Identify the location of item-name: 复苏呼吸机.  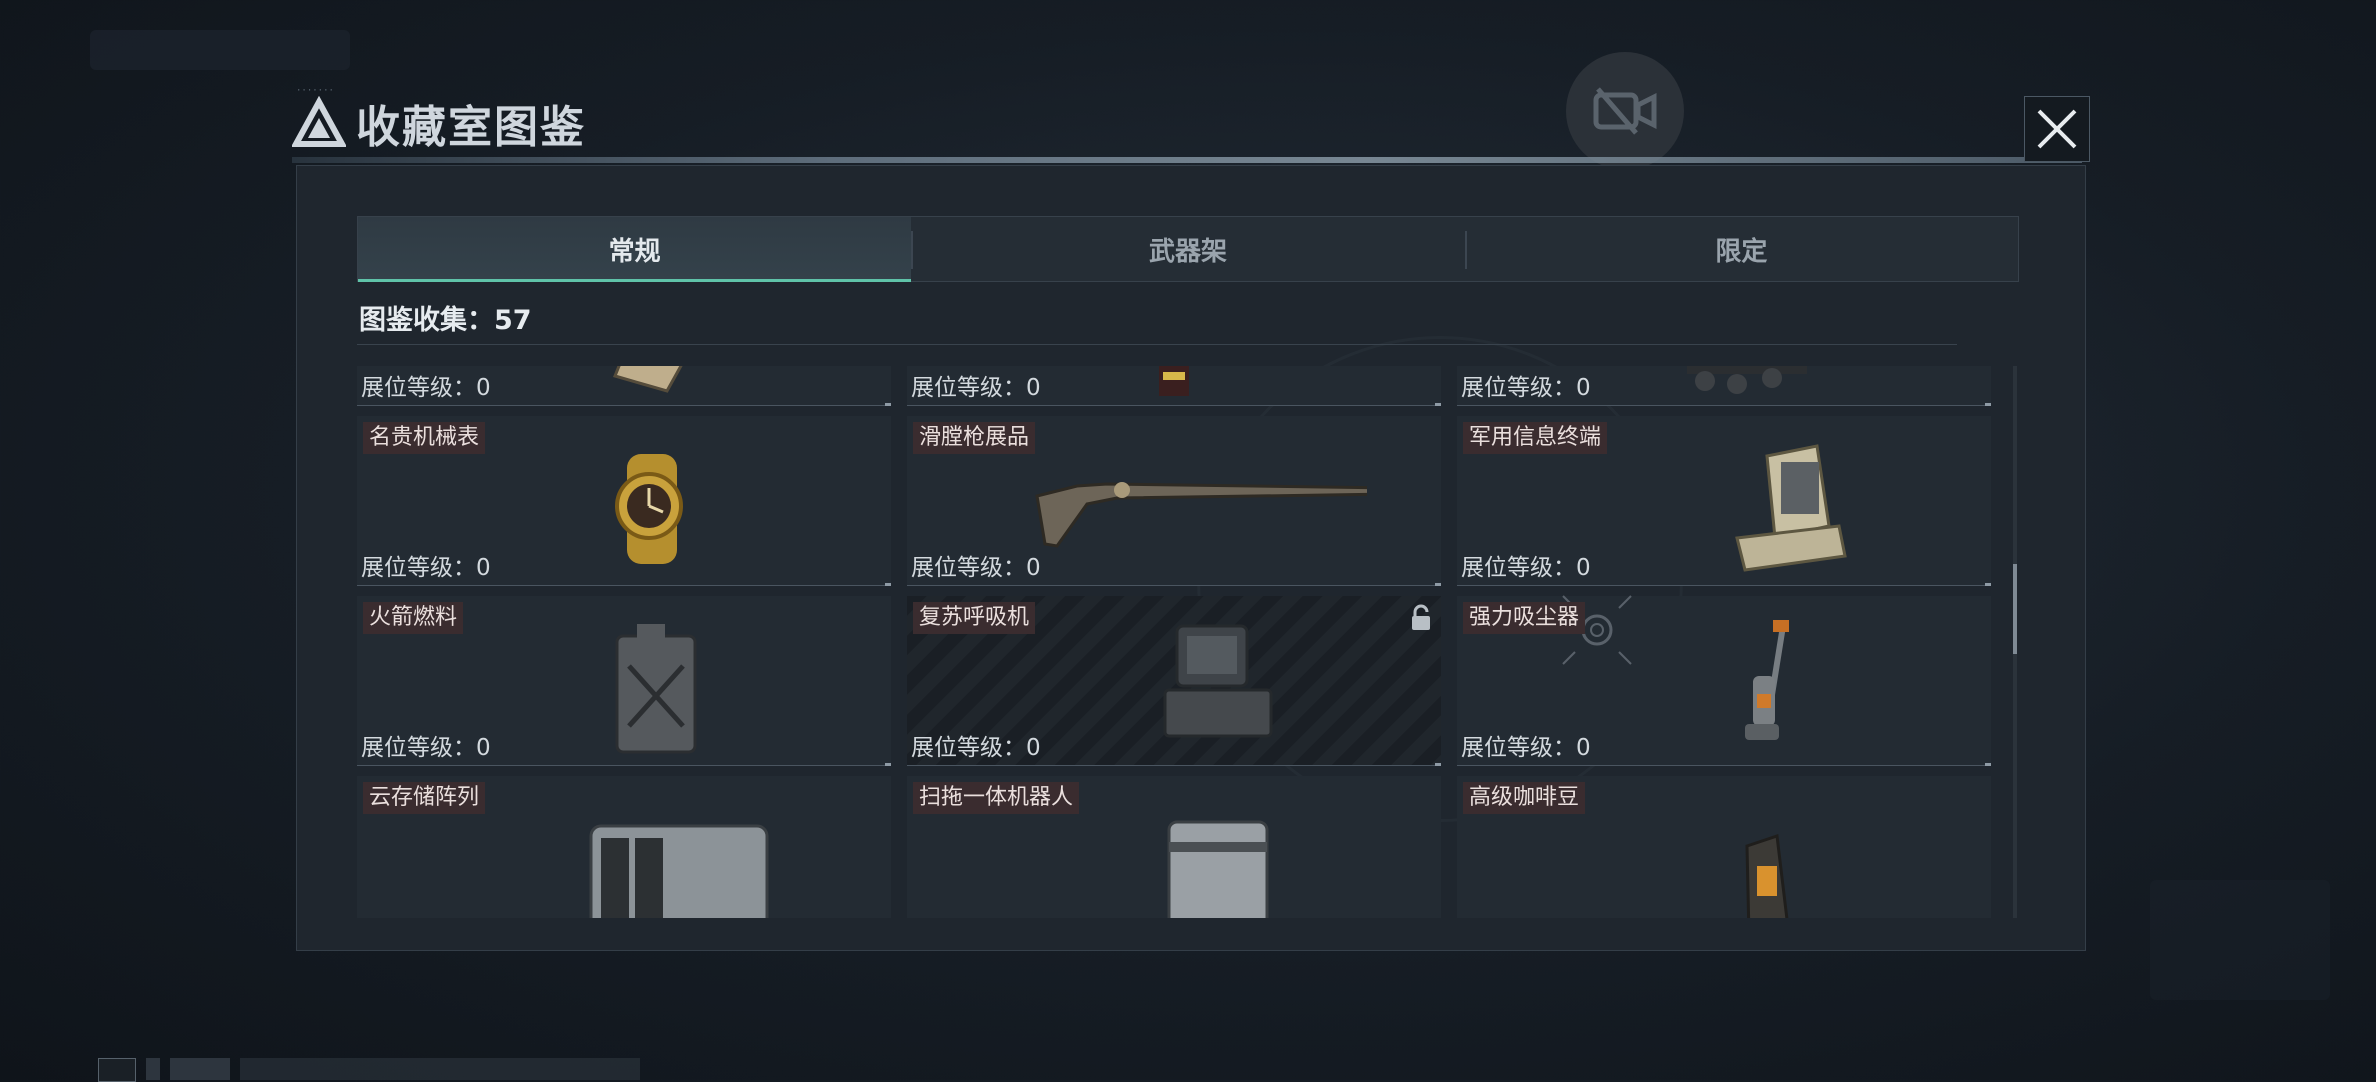
(974, 618).